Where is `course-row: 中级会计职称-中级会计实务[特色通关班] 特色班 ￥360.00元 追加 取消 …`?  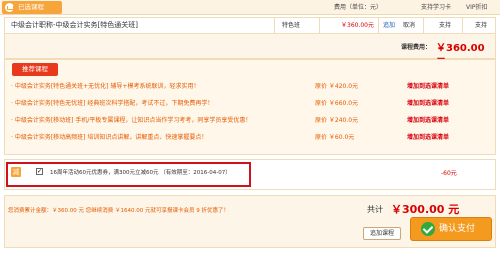 course-row: 中级会计职称-中级会计实务[特色通关班] 特色班 ￥360.00元 追加 取消 … is located at coordinates (250, 25).